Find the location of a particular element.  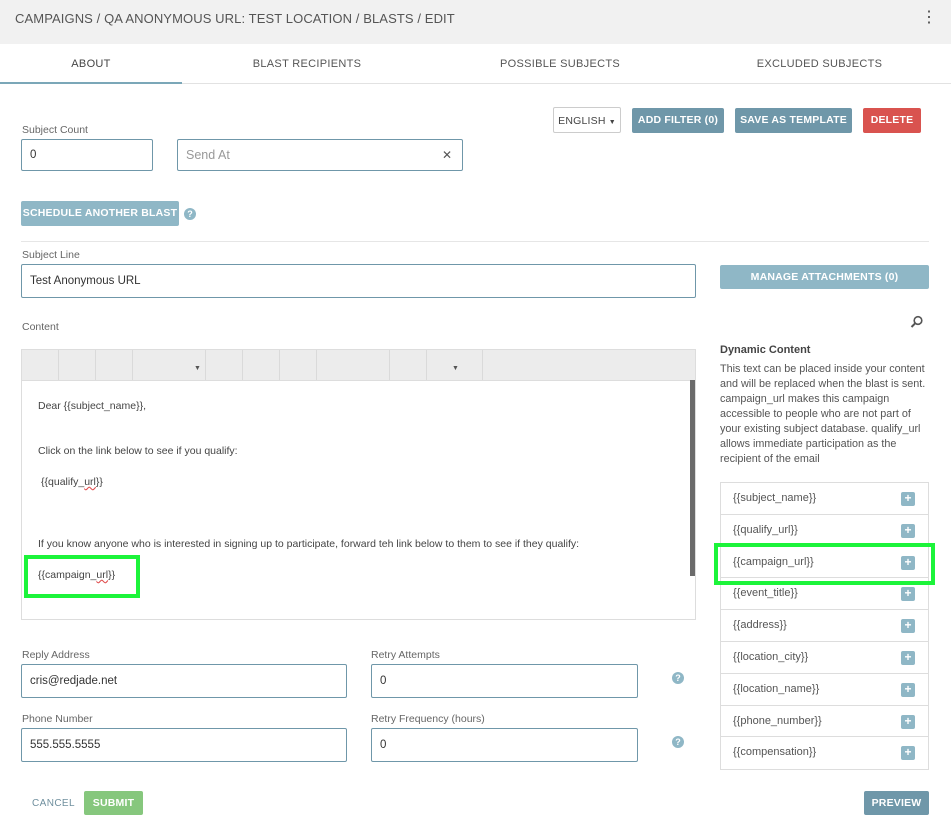

reply-address-field: cris@redjade.net is located at coordinates (184, 681).